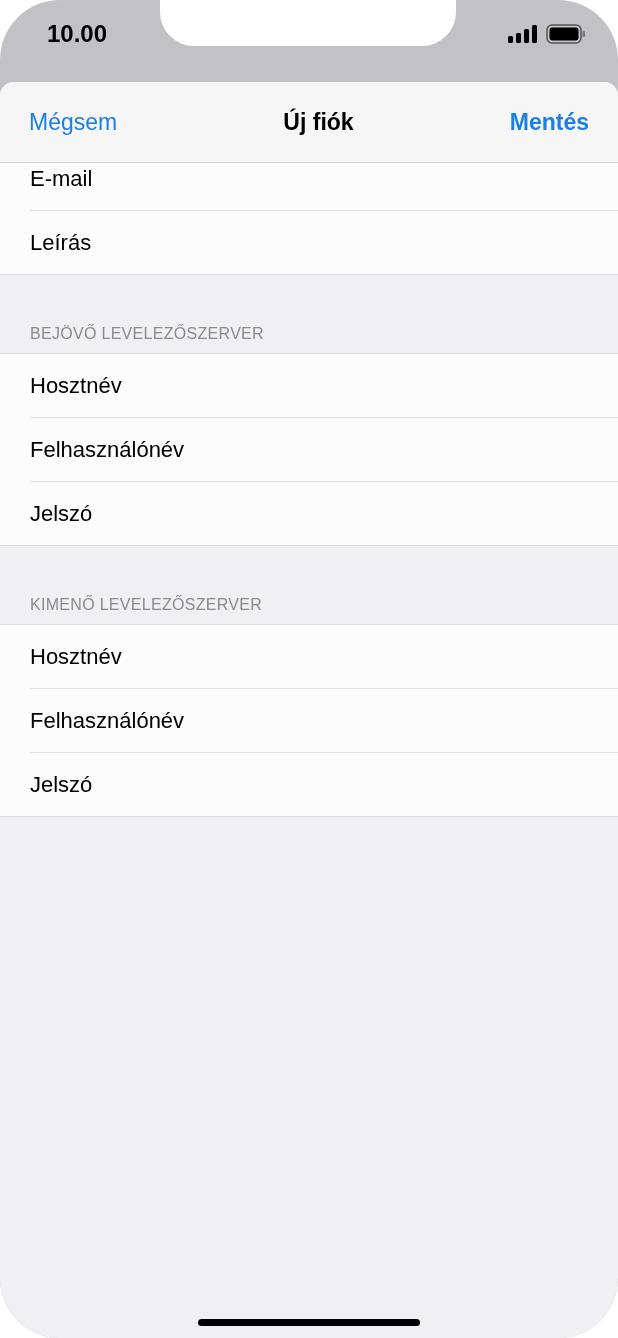 The image size is (618, 1338). Describe the element at coordinates (61, 178) in the screenshot. I see `field-label: E-mail` at that location.